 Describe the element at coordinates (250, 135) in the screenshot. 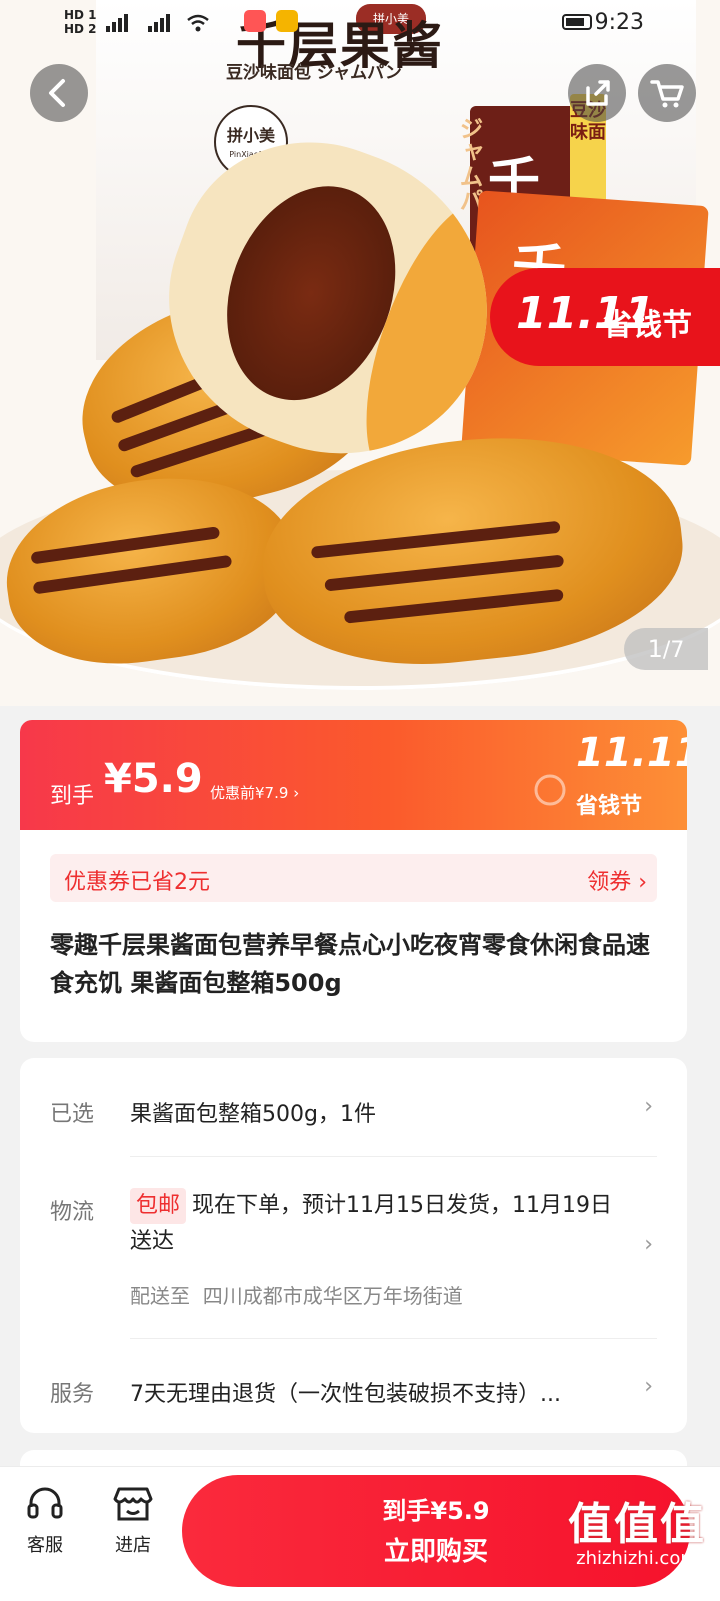

I see `brand-name: 拼小美` at that location.